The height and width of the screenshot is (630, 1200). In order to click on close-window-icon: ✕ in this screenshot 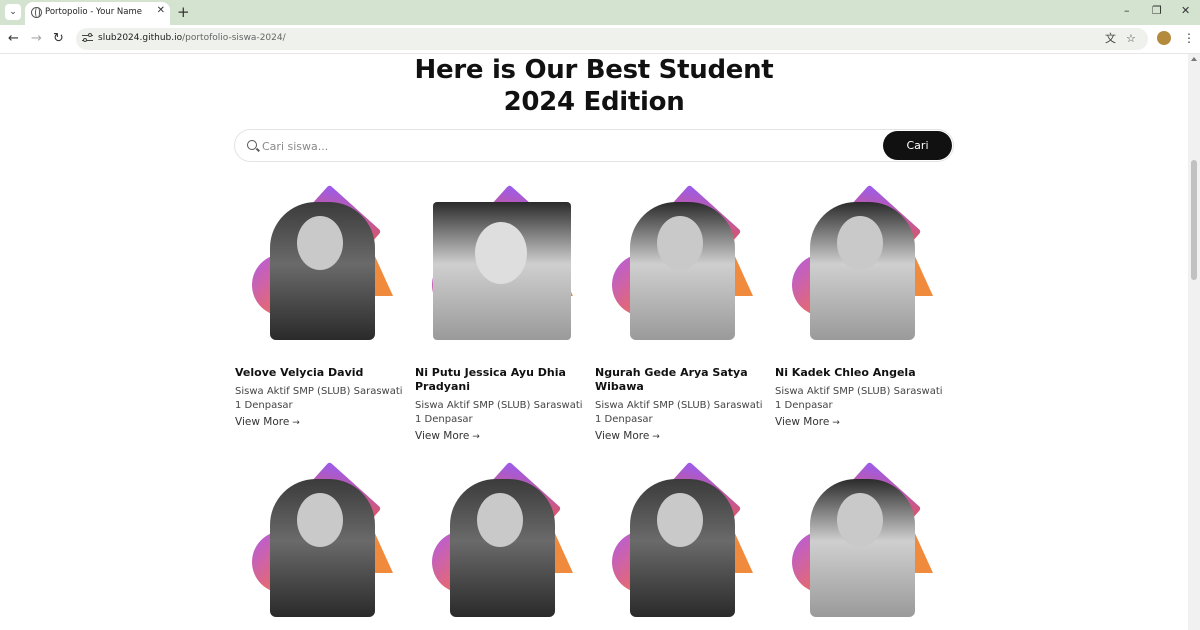, I will do `click(1185, 11)`.